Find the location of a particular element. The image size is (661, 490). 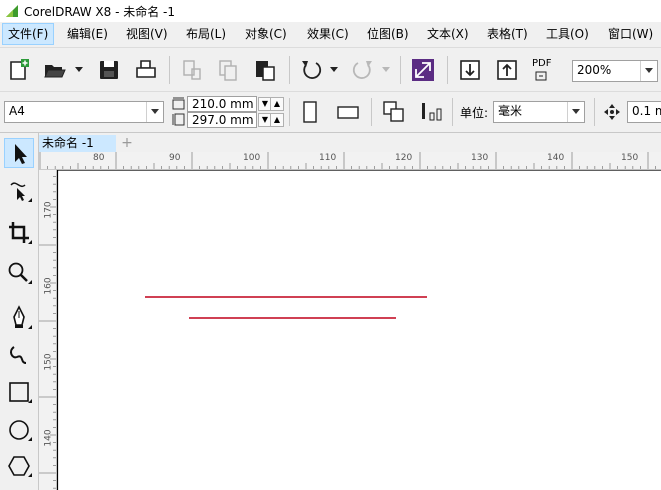

ruler-label: 130 is located at coordinates (480, 158).